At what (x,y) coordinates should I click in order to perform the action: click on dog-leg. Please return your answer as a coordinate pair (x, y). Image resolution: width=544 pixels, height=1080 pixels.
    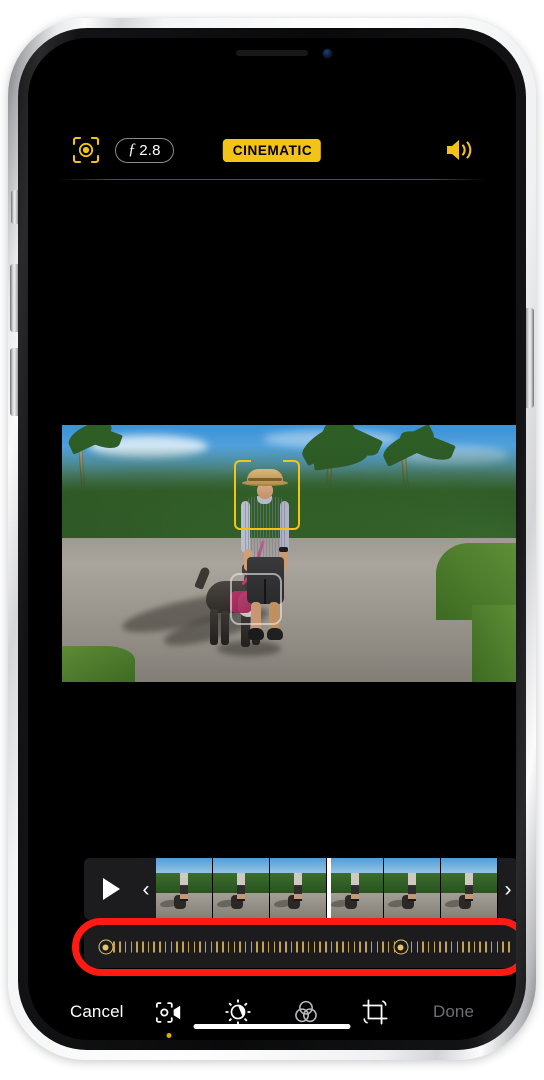
    Looking at the image, I should click on (225, 628).